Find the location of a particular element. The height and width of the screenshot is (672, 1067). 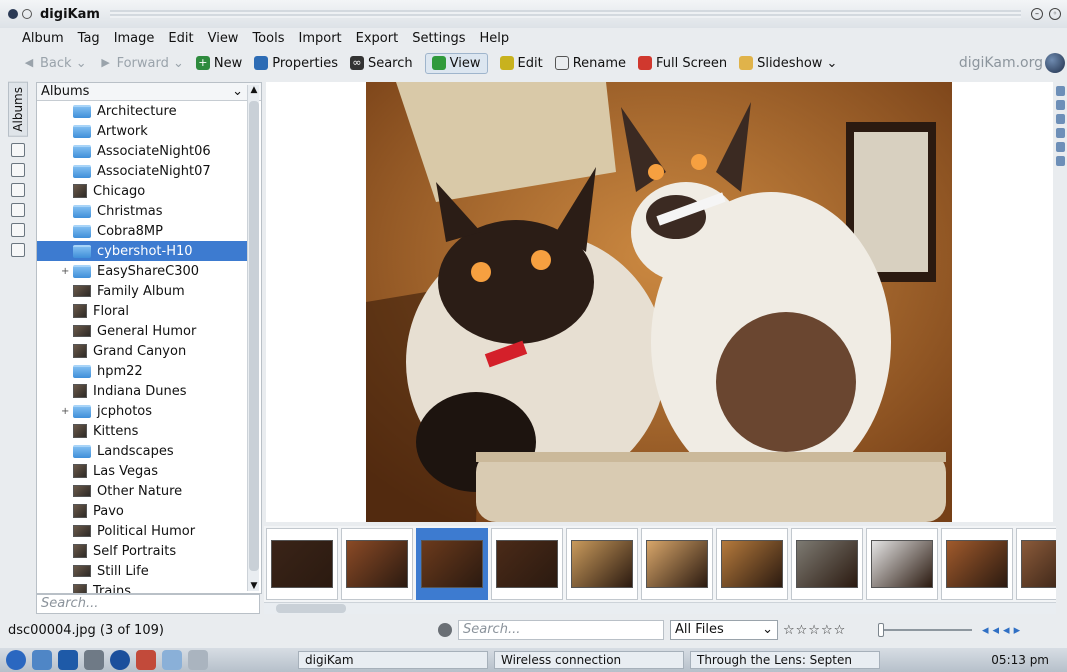

calendar-icon is located at coordinates (18, 149).